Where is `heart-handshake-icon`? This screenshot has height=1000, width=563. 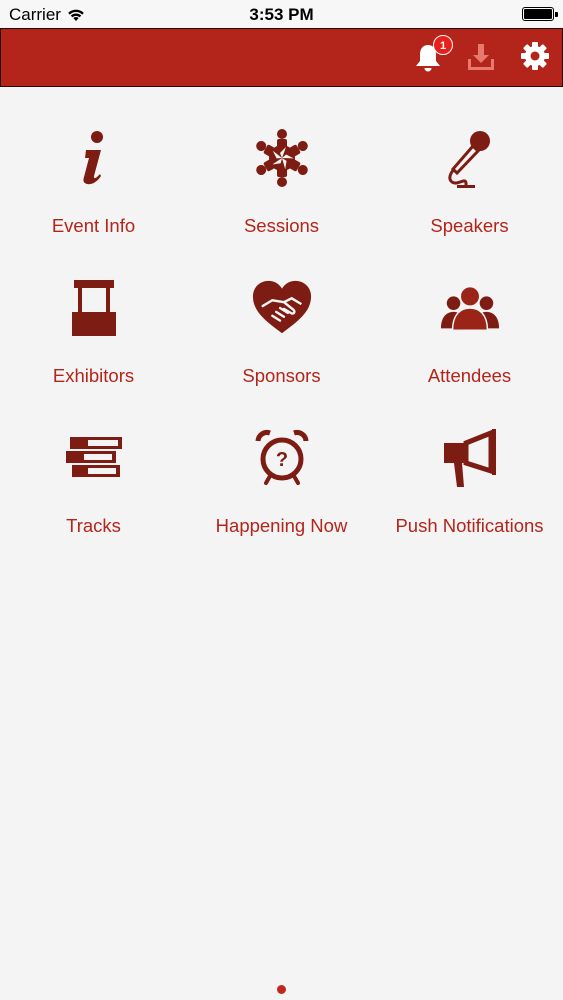 heart-handshake-icon is located at coordinates (281, 307).